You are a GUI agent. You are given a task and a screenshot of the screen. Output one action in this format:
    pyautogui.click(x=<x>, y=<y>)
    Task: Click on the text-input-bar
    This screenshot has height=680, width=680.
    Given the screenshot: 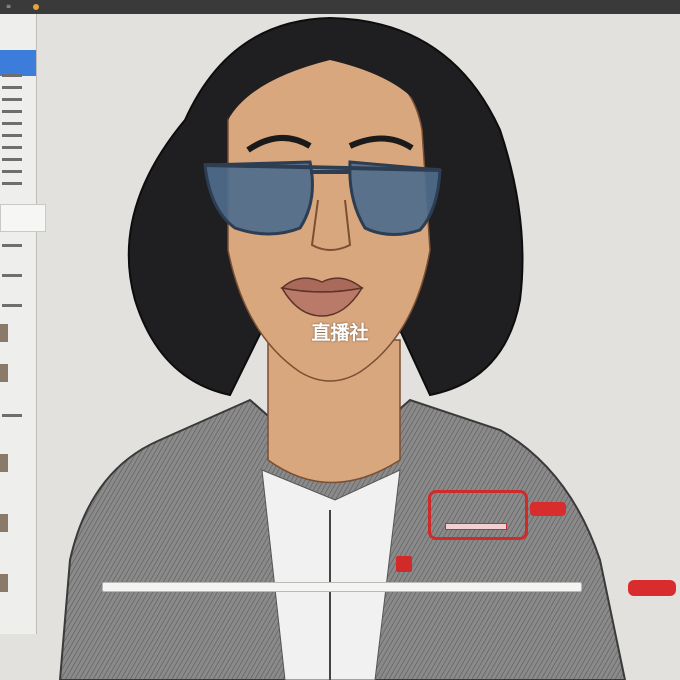 What is the action you would take?
    pyautogui.click(x=342, y=587)
    